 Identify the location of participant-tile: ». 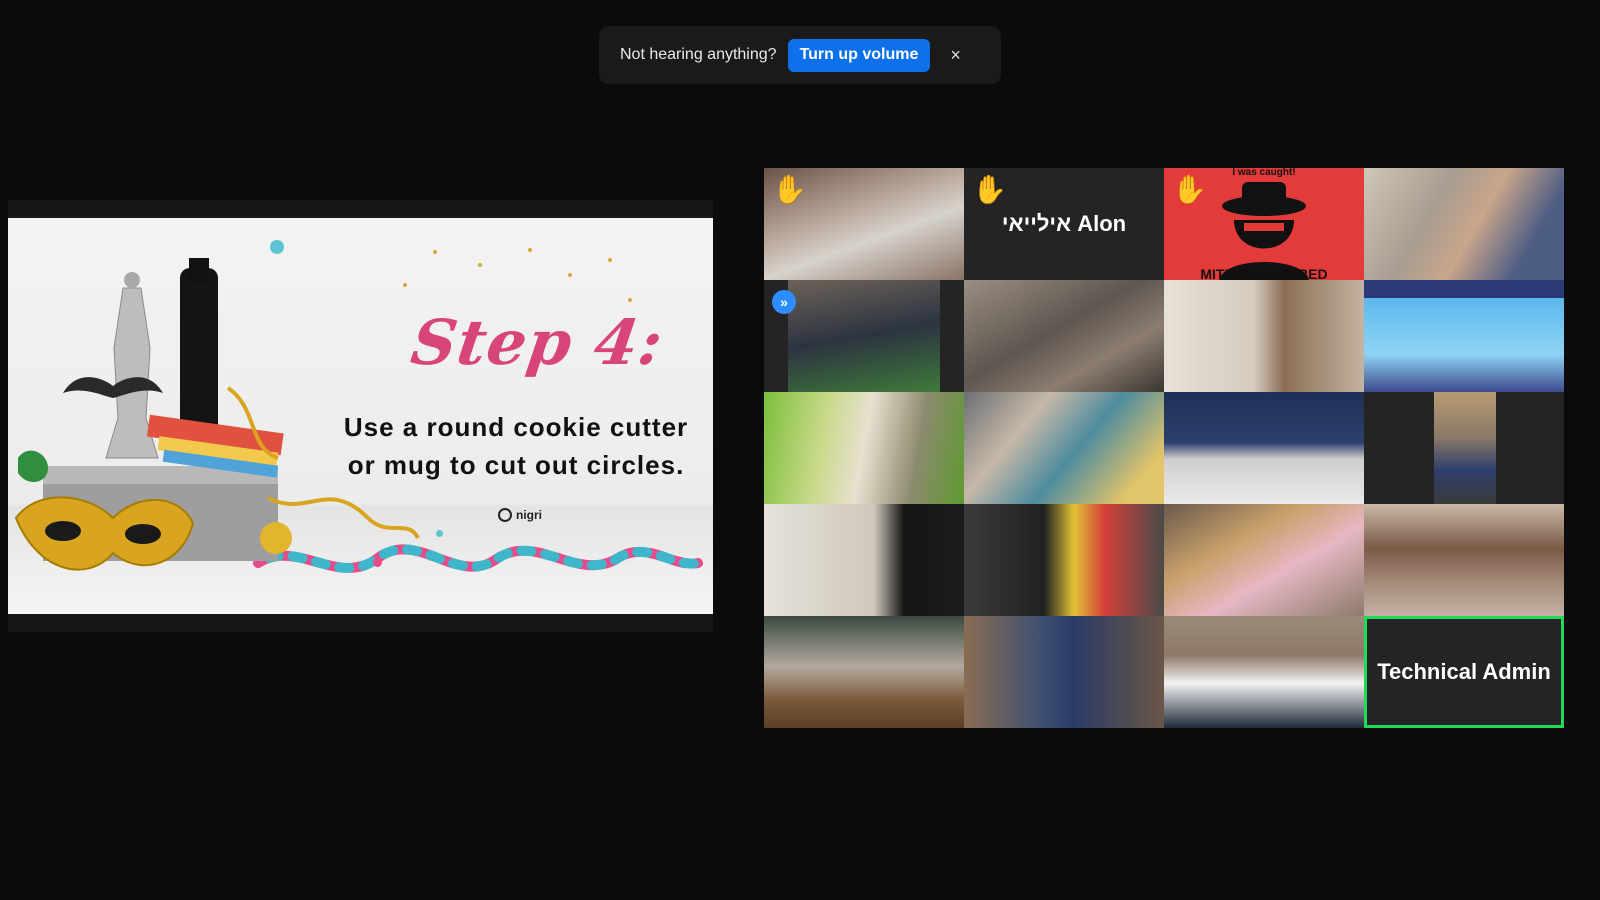
(864, 336).